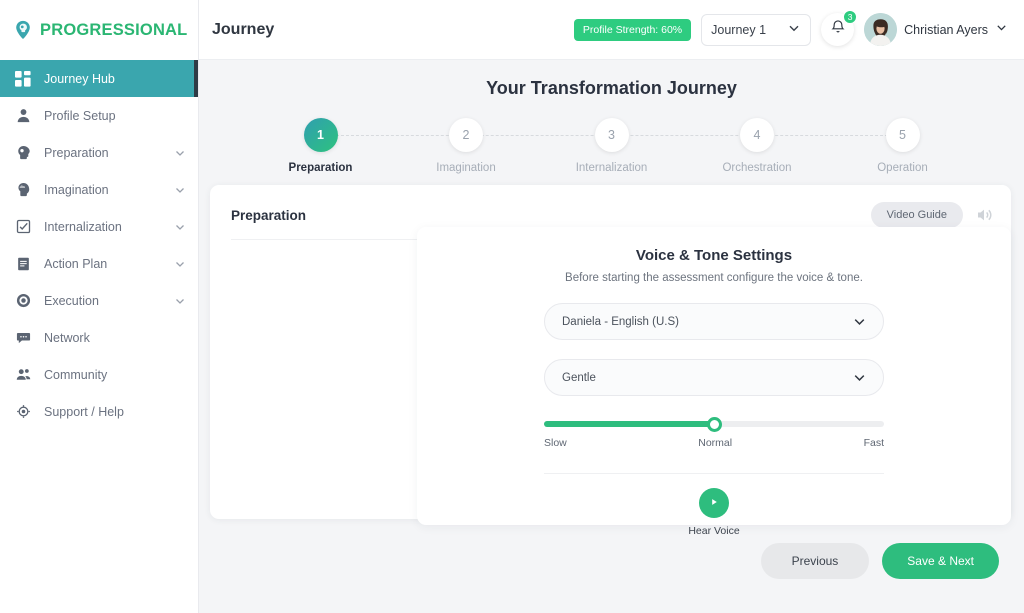 The width and height of the screenshot is (1024, 613). I want to click on sidebar-item-label: Imagination, so click(76, 189).